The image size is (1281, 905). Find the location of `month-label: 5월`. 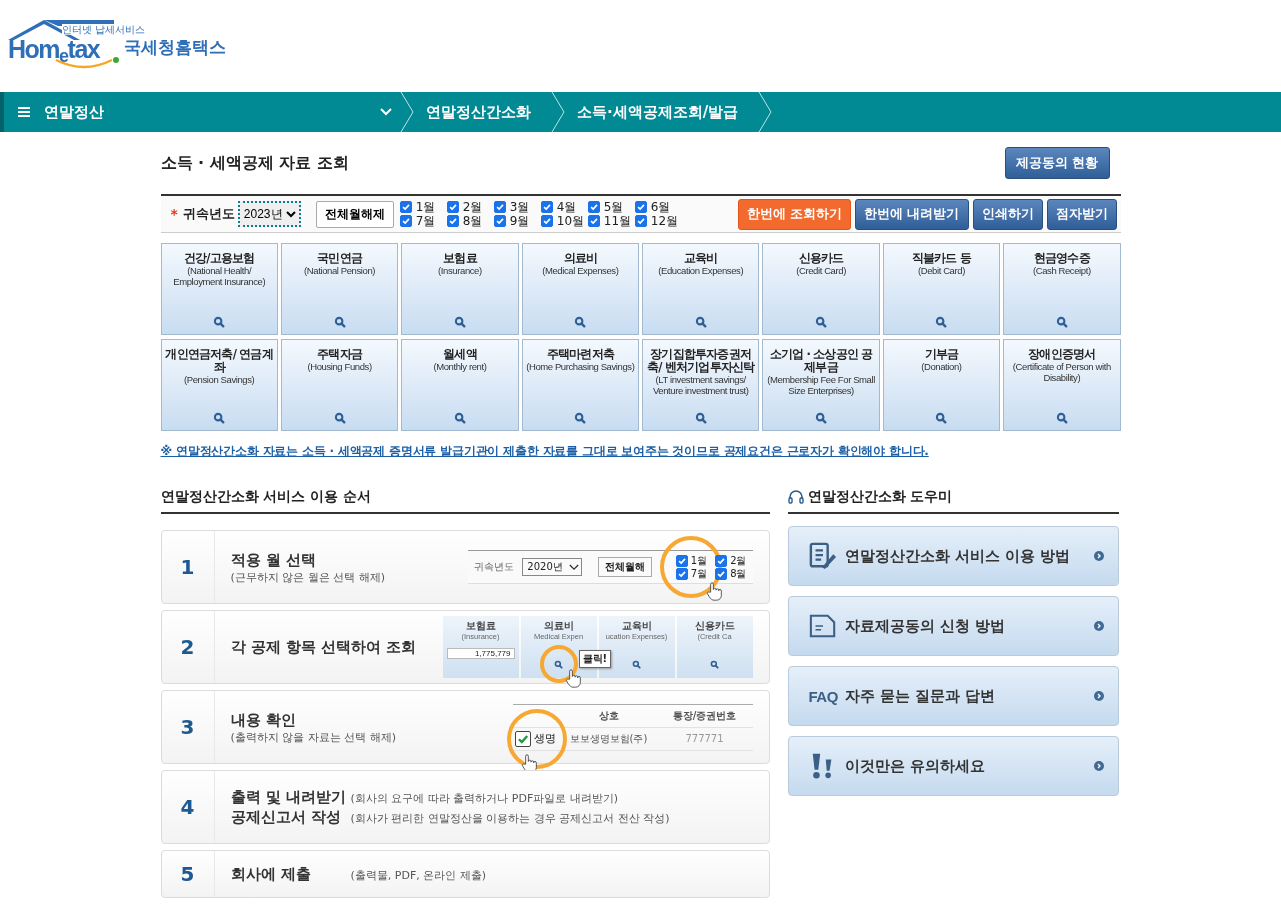

month-label: 5월 is located at coordinates (613, 207).